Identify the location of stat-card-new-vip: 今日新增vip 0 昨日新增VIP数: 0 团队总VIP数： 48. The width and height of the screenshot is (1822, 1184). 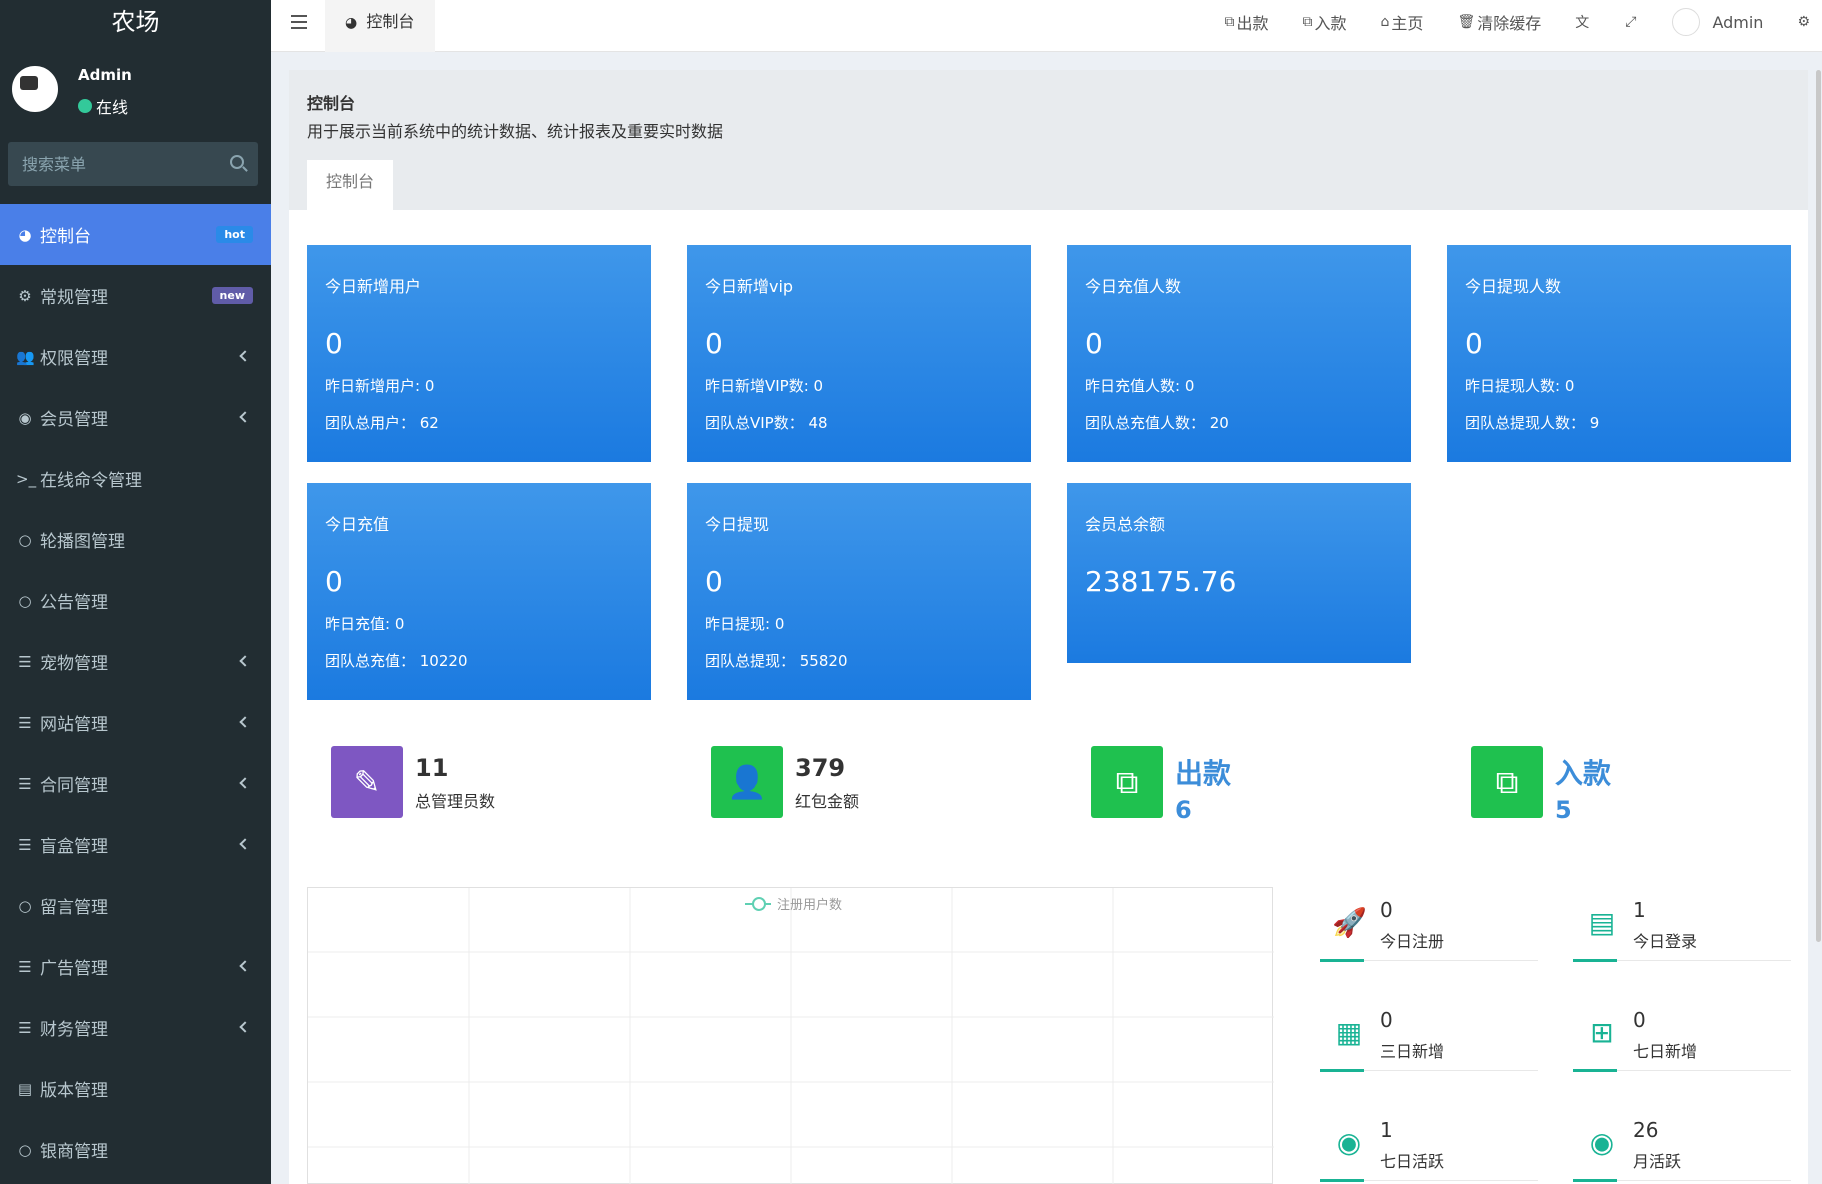
(859, 353).